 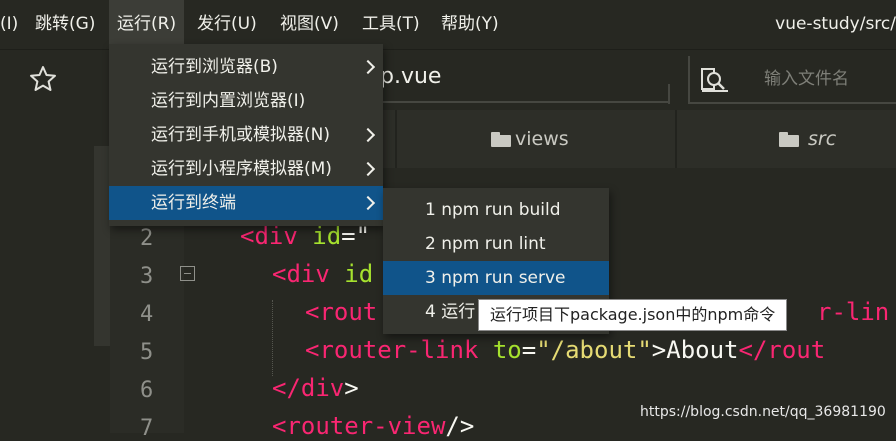 What do you see at coordinates (410, 76) in the screenshot?
I see `active-file-tab: p.vue` at bounding box center [410, 76].